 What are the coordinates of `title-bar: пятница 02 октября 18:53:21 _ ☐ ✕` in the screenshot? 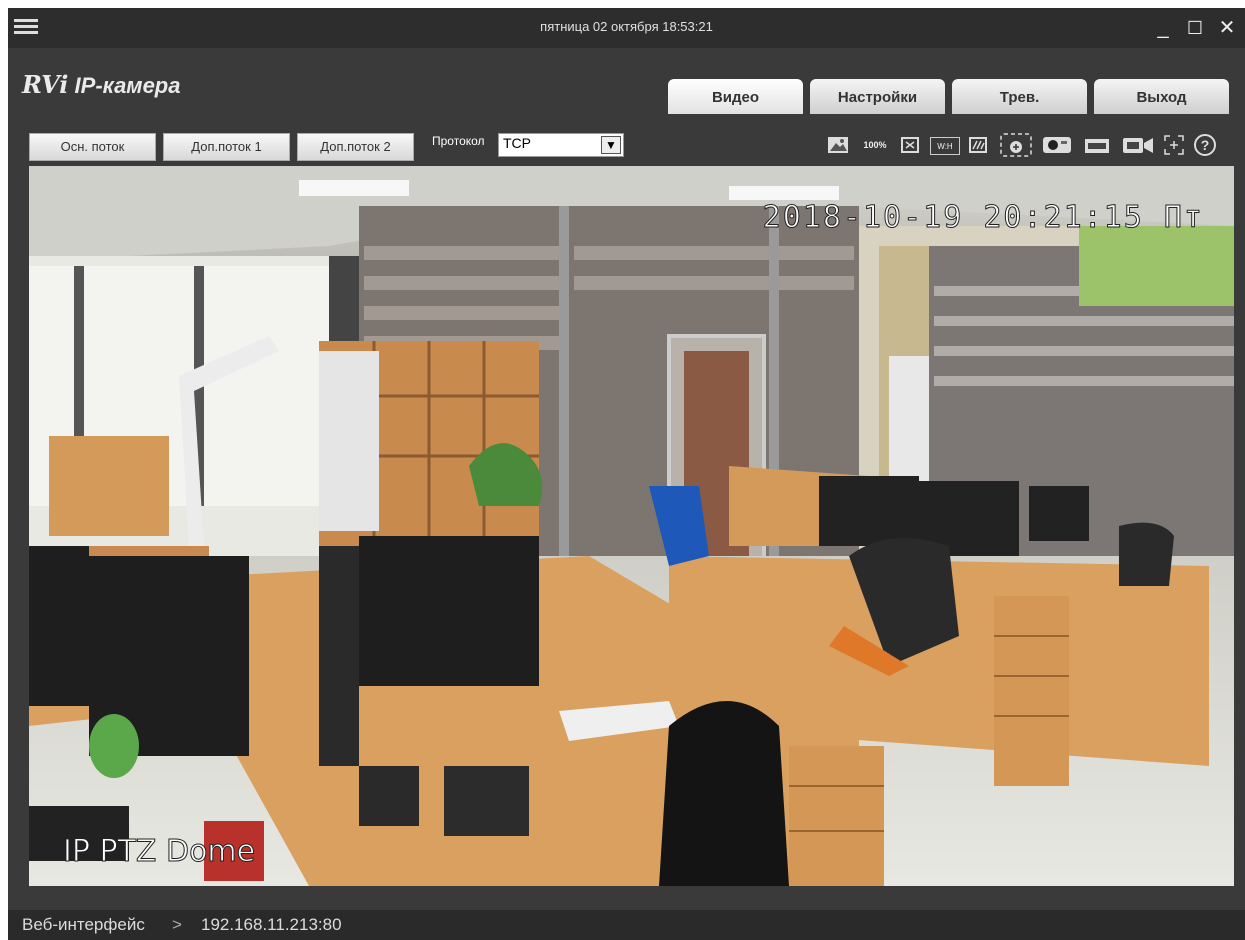 It's located at (626, 28).